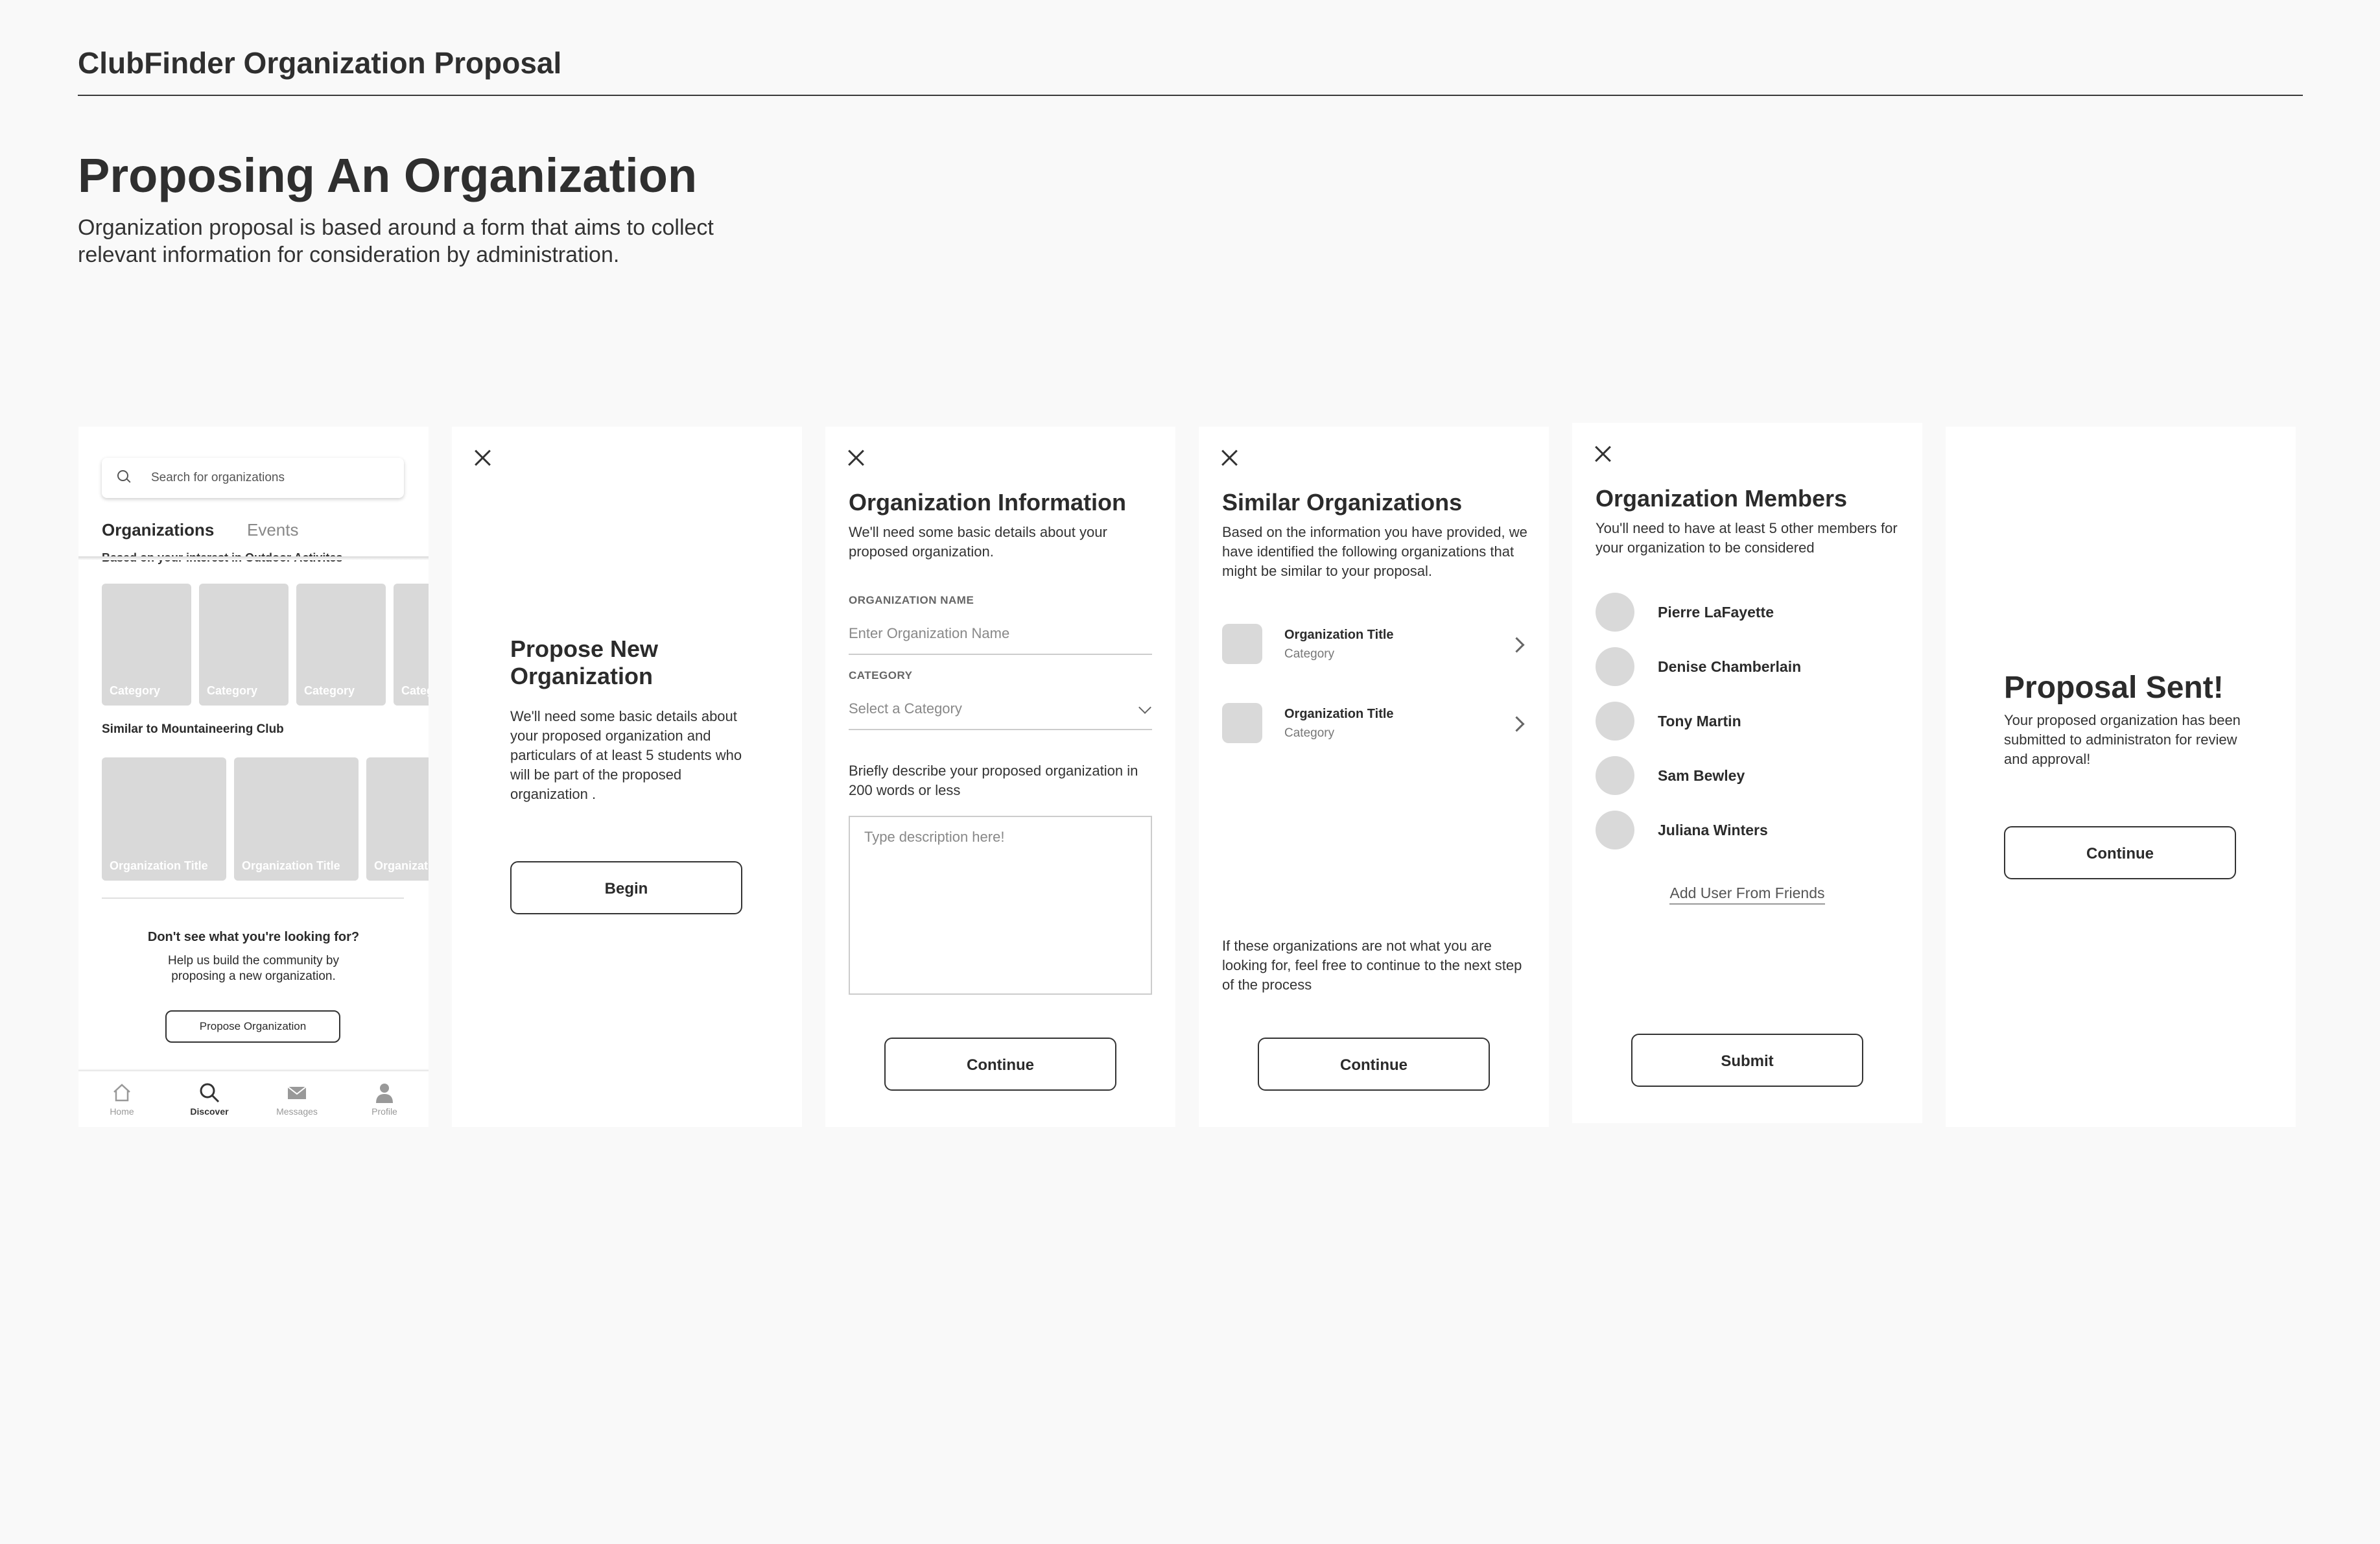  I want to click on add-user-link: Add User From Friends, so click(1747, 895).